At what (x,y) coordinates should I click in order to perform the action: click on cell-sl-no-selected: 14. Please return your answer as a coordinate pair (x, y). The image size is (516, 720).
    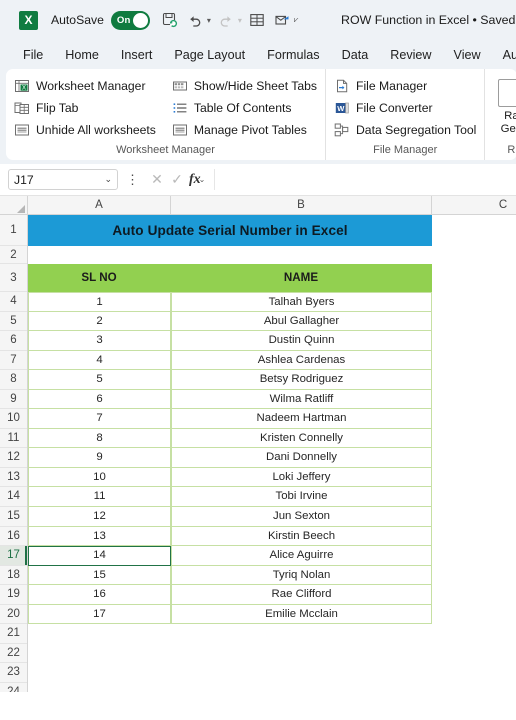
    Looking at the image, I should click on (99, 556).